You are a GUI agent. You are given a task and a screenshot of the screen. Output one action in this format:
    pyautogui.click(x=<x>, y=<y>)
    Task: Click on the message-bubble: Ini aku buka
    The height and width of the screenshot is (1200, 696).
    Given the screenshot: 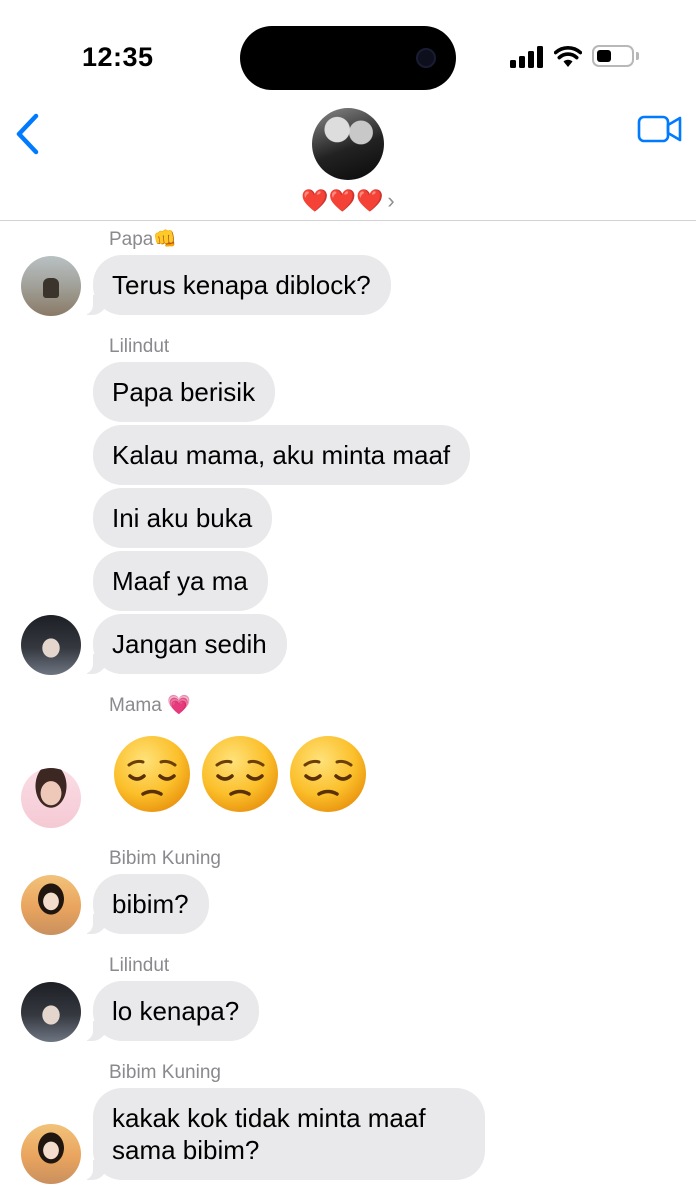 What is the action you would take?
    pyautogui.click(x=183, y=518)
    